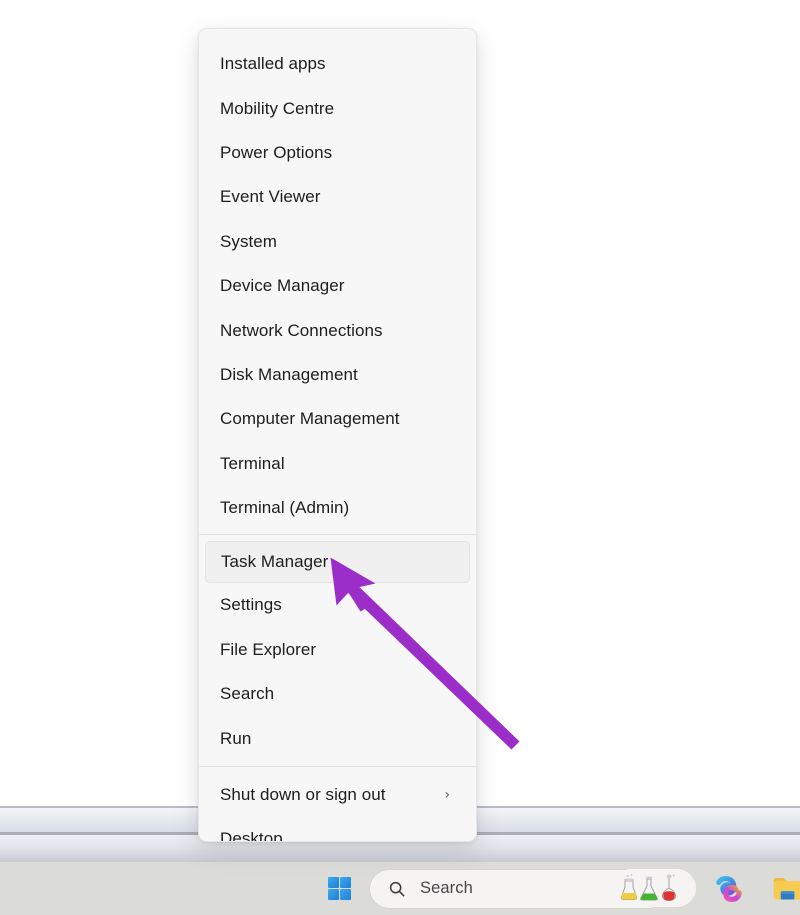 This screenshot has height=915, width=800. I want to click on menu-item-settings: Settings, so click(337, 605).